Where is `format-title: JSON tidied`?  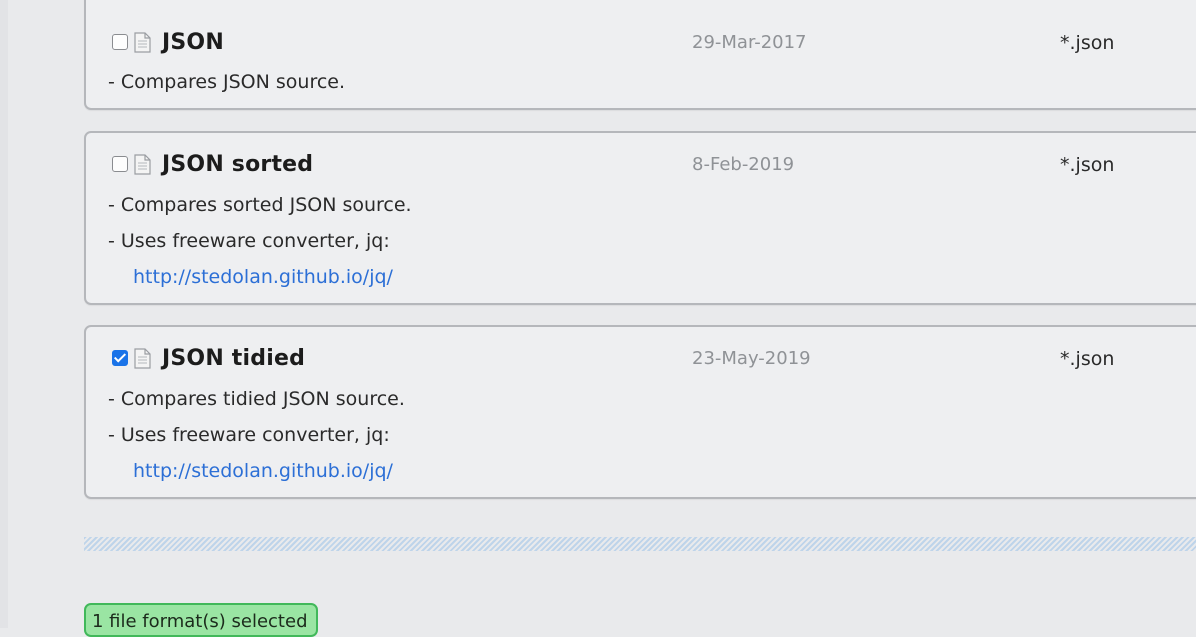
format-title: JSON tidied is located at coordinates (234, 358).